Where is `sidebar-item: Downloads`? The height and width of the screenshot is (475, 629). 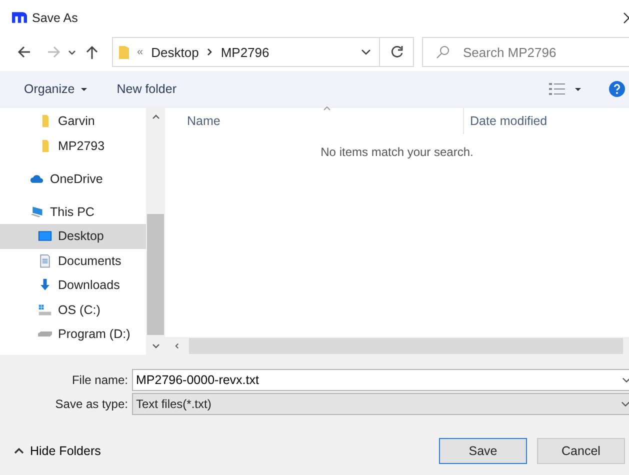 sidebar-item: Downloads is located at coordinates (73, 285).